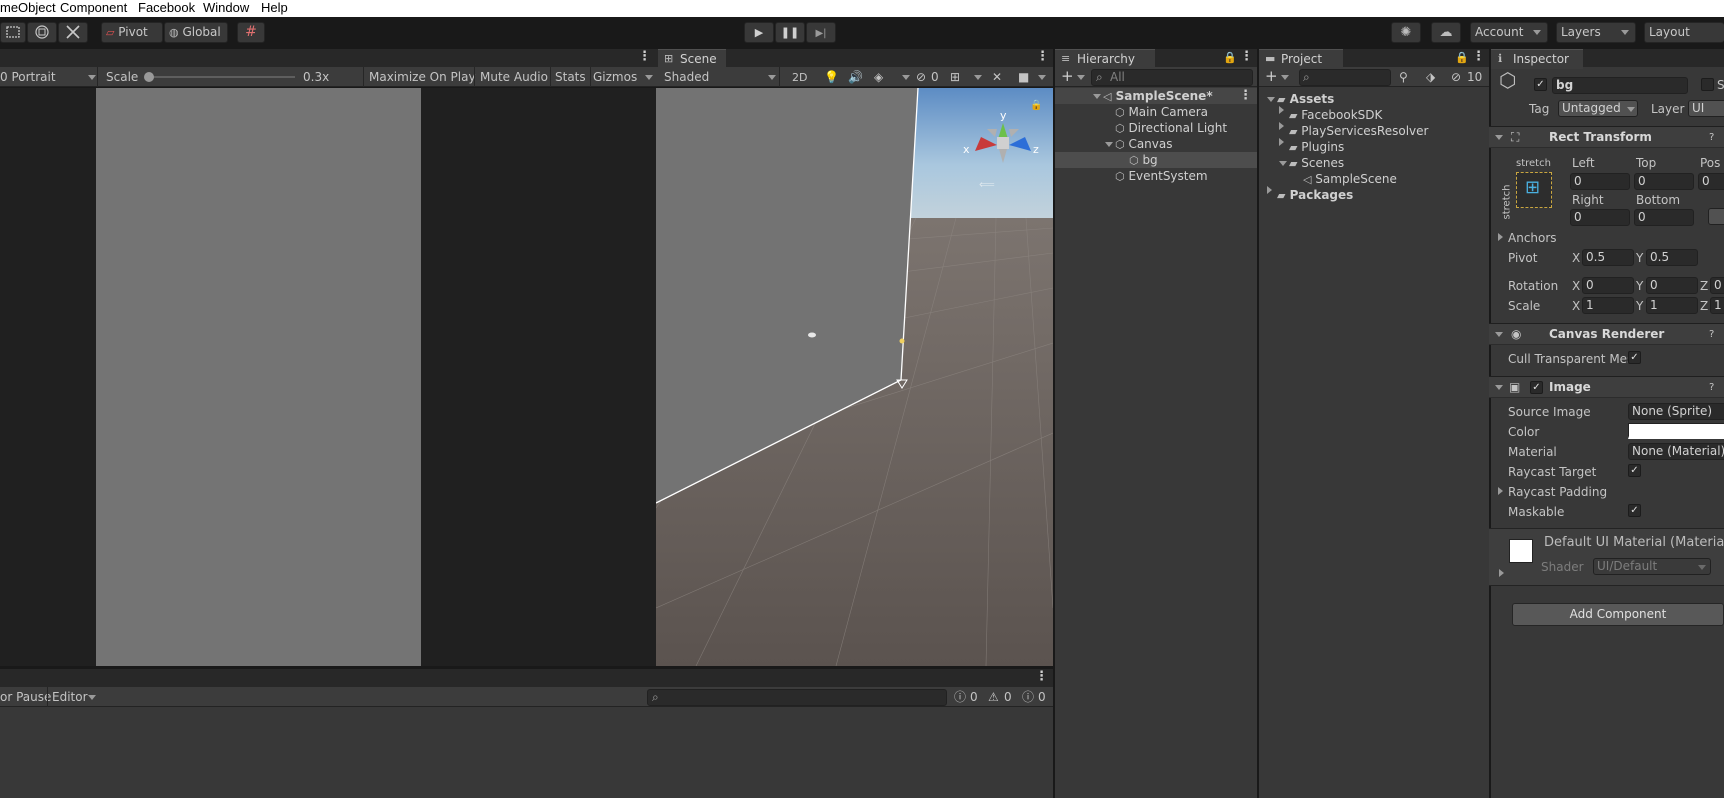  What do you see at coordinates (997, 77) in the screenshot?
I see `tools-icon: ✕` at bounding box center [997, 77].